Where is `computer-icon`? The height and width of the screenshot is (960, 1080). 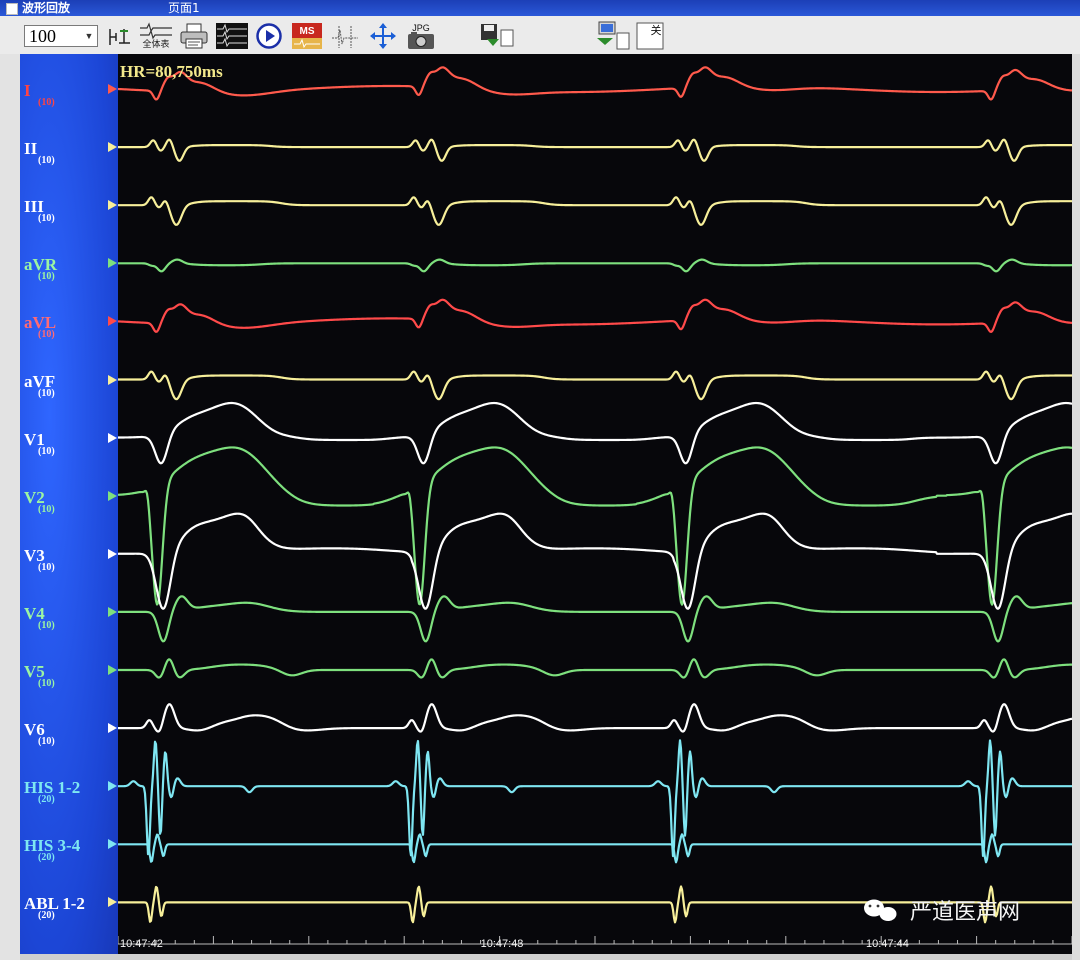
computer-icon is located at coordinates (613, 35).